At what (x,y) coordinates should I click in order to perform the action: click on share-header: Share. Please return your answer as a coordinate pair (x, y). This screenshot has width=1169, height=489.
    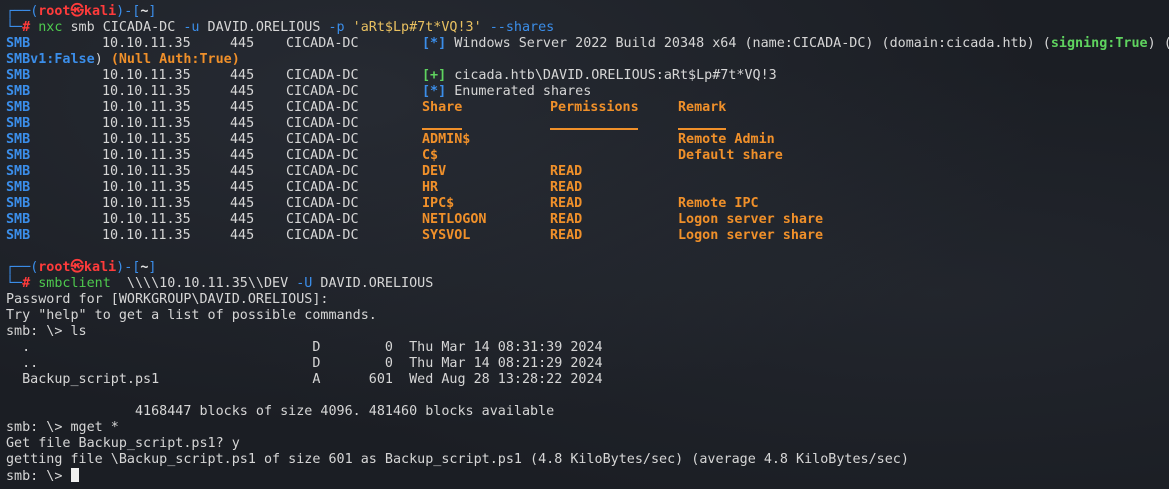
    Looking at the image, I should click on (442, 107).